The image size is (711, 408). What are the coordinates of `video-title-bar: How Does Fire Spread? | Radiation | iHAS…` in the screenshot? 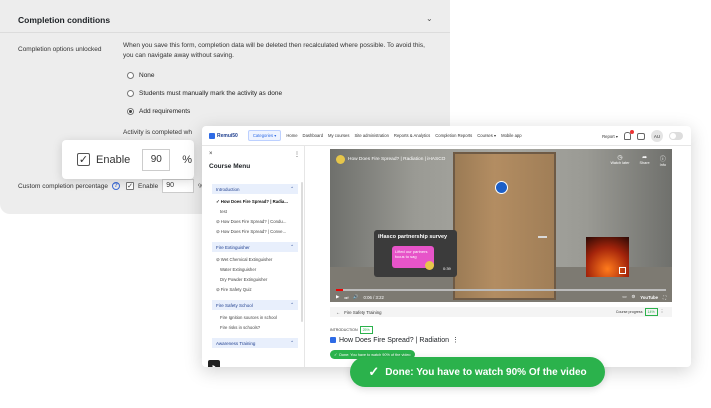 It's located at (390, 159).